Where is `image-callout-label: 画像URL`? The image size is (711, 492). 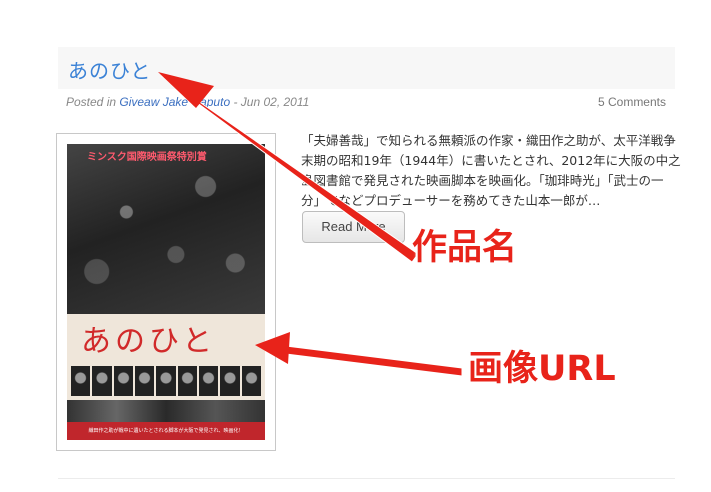 image-callout-label: 画像URL is located at coordinates (542, 369).